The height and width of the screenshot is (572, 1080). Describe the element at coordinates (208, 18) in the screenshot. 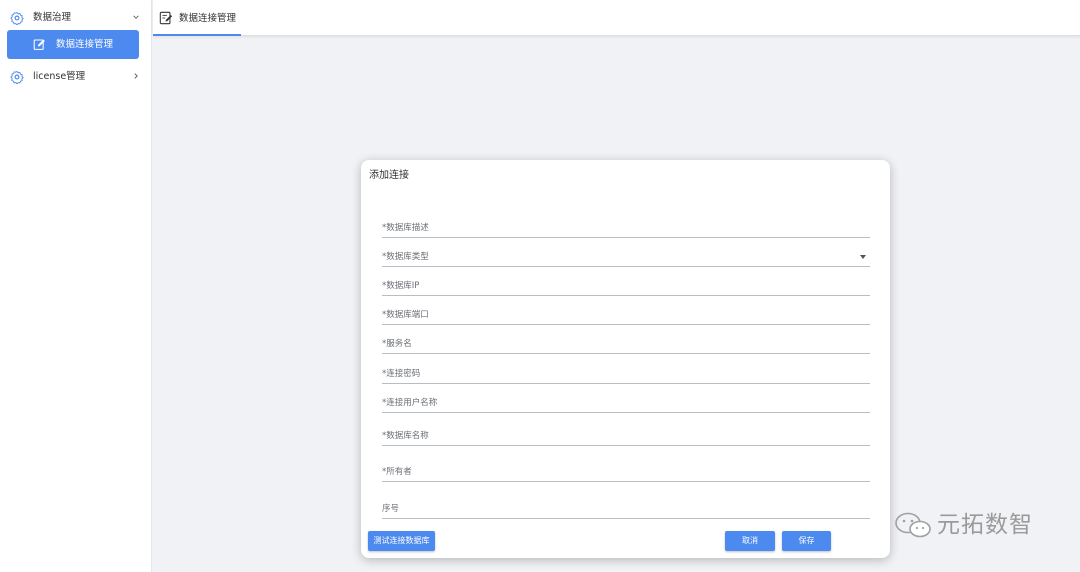

I see `tab-label: 数据连接管理` at that location.